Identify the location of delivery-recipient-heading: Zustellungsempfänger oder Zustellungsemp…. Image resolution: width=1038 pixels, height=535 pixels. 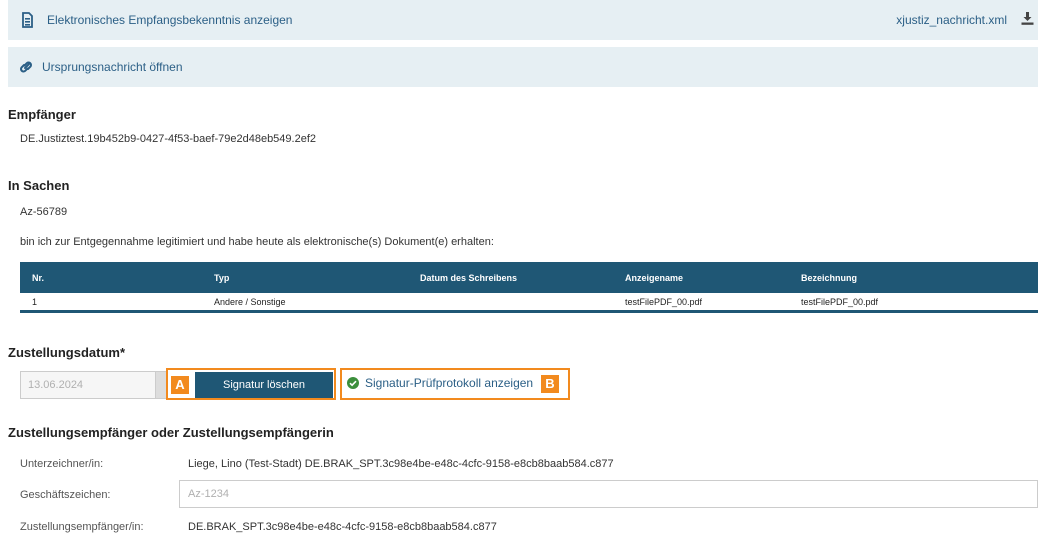
(171, 432).